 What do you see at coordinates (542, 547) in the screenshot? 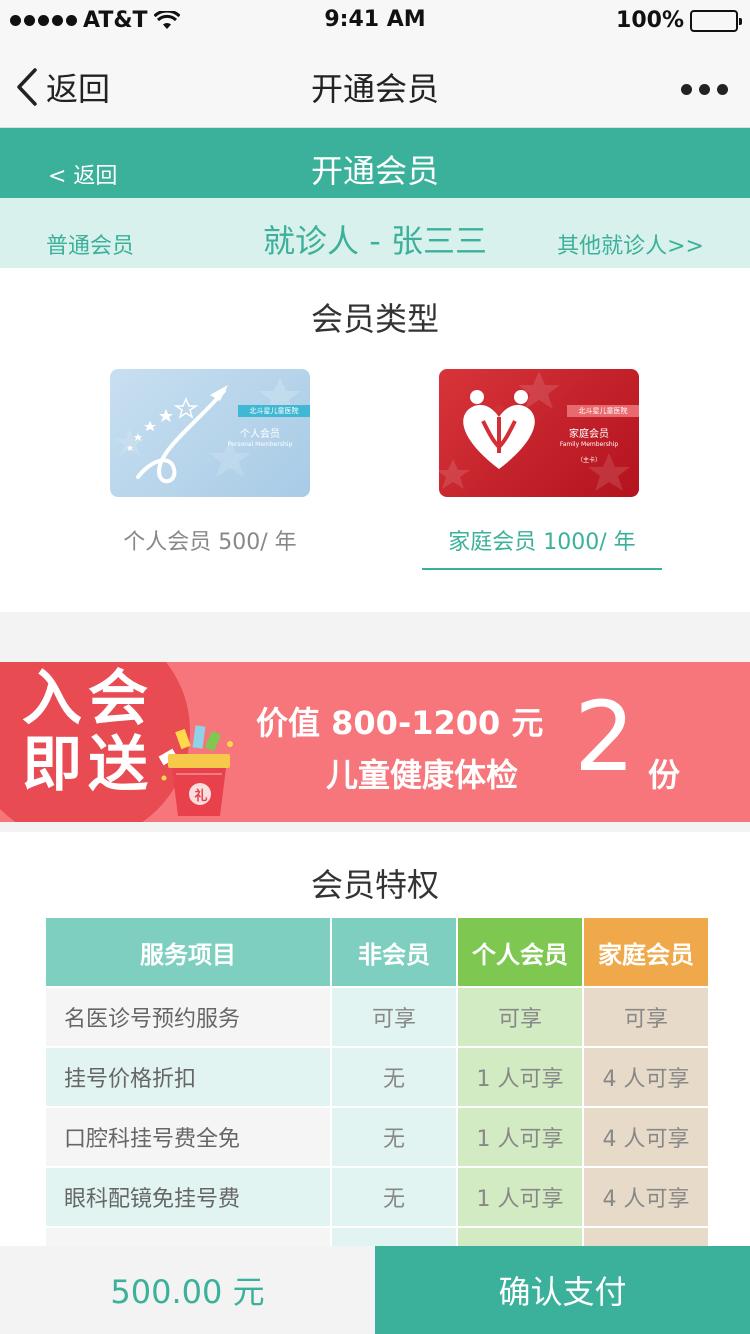
I see `family-membership-option: 家庭会员 1000/ 年` at bounding box center [542, 547].